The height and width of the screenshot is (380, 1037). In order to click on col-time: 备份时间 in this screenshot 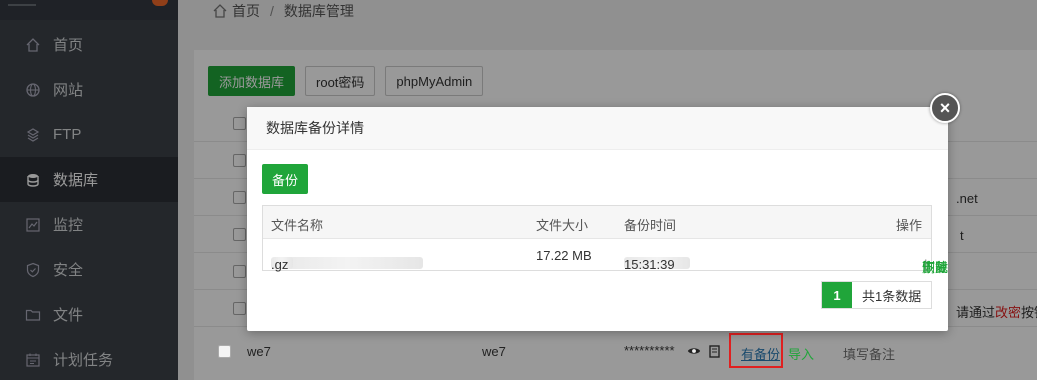, I will do `click(650, 225)`.